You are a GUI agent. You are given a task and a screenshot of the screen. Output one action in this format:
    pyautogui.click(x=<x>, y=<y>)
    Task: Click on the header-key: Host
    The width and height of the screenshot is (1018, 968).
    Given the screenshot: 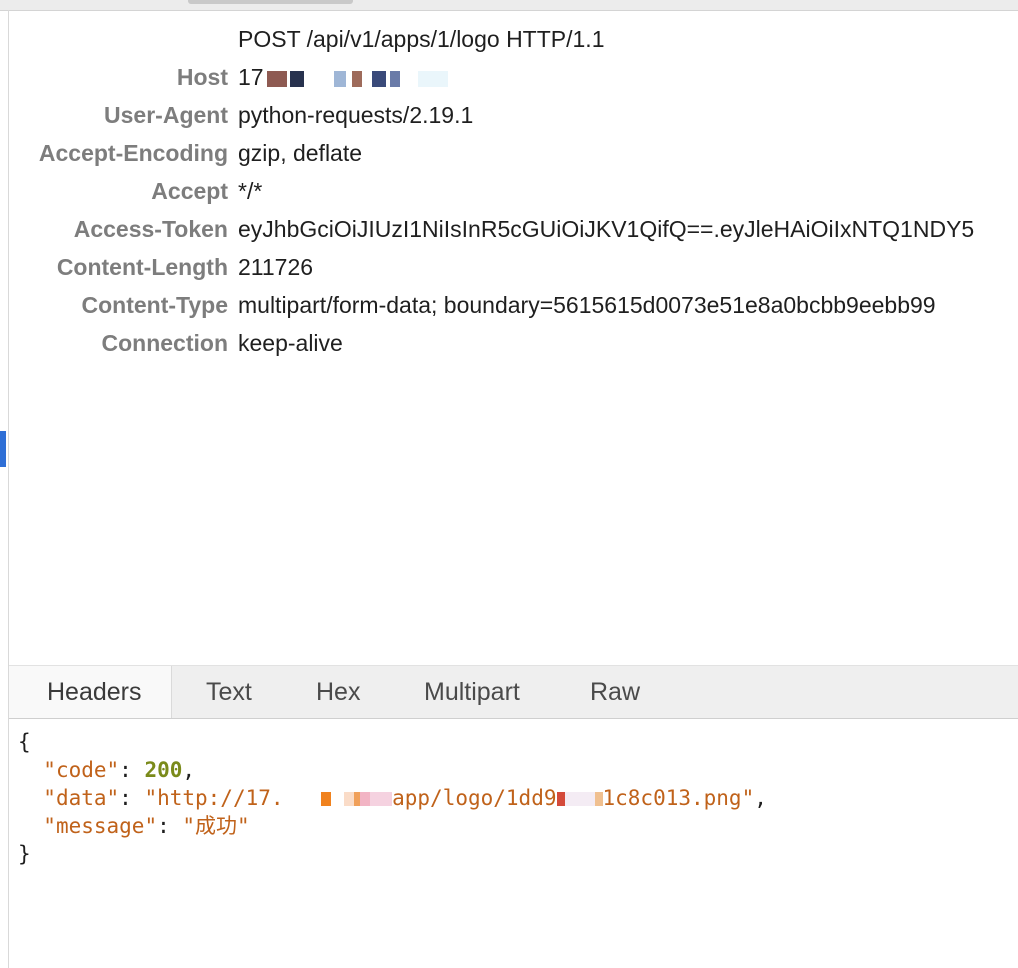 What is the action you would take?
    pyautogui.click(x=202, y=77)
    